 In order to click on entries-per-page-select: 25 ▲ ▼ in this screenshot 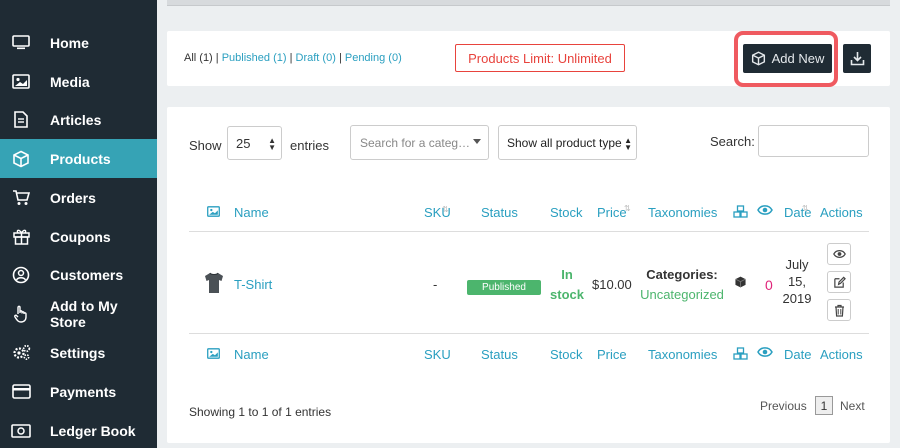, I will do `click(254, 143)`.